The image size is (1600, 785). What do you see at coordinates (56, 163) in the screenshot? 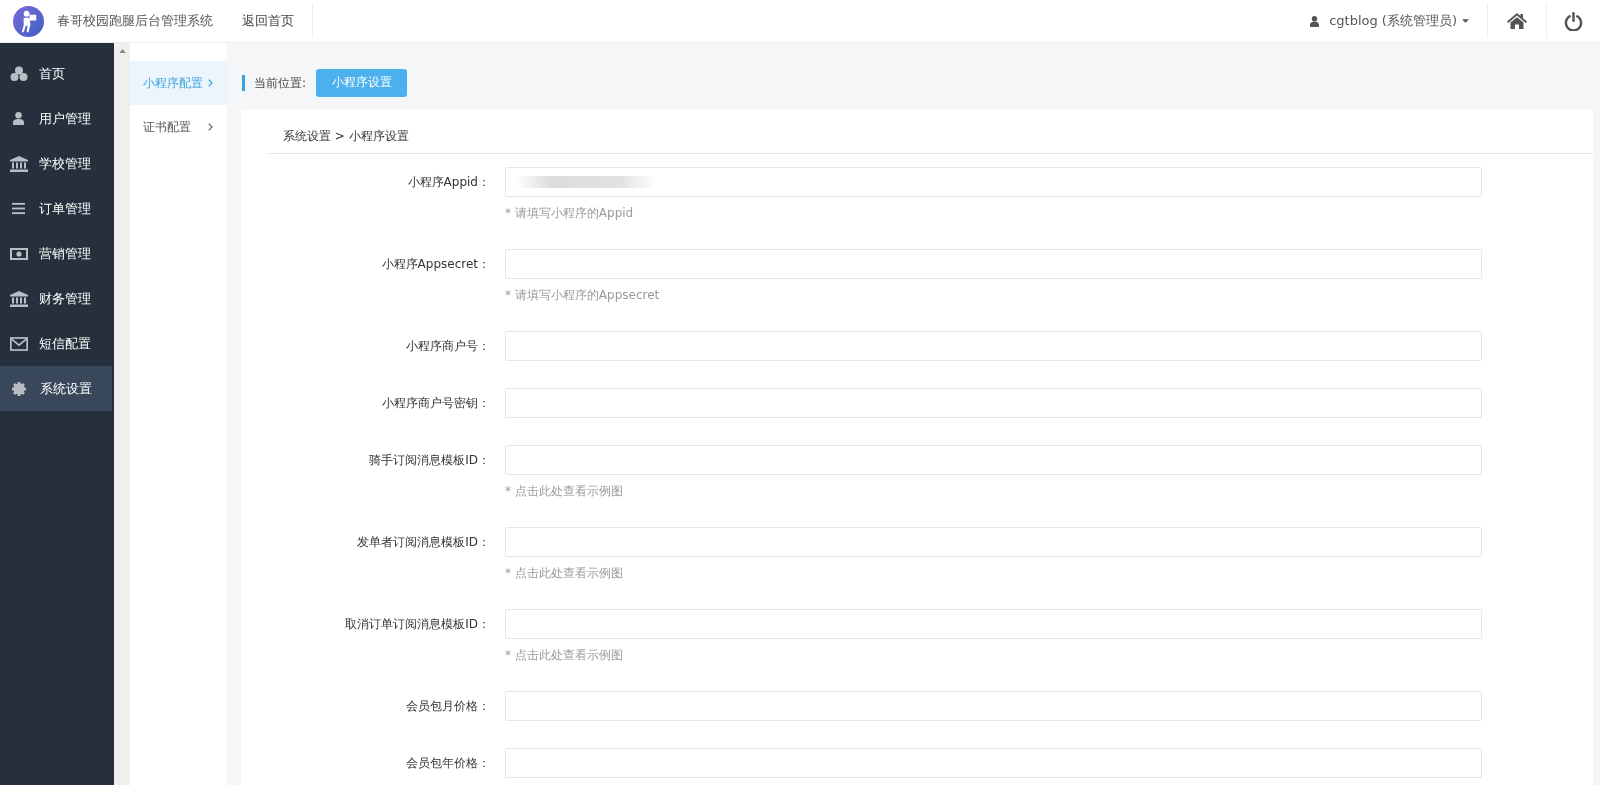
I see `sidebar-item: 学校管理` at bounding box center [56, 163].